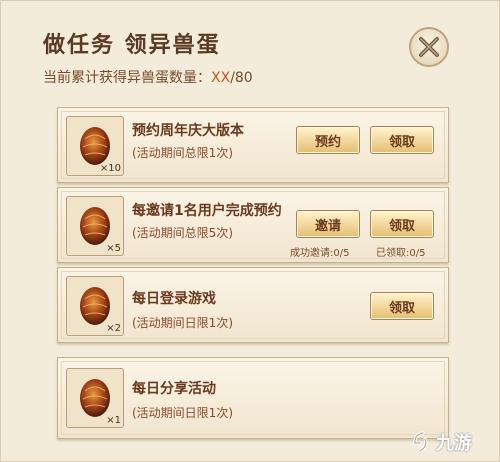 This screenshot has height=462, width=500. Describe the element at coordinates (253, 145) in the screenshot. I see `task-card-reserve: ×10 预约周年庆大版本 (活动期间总限1次) 预约 领取` at that location.